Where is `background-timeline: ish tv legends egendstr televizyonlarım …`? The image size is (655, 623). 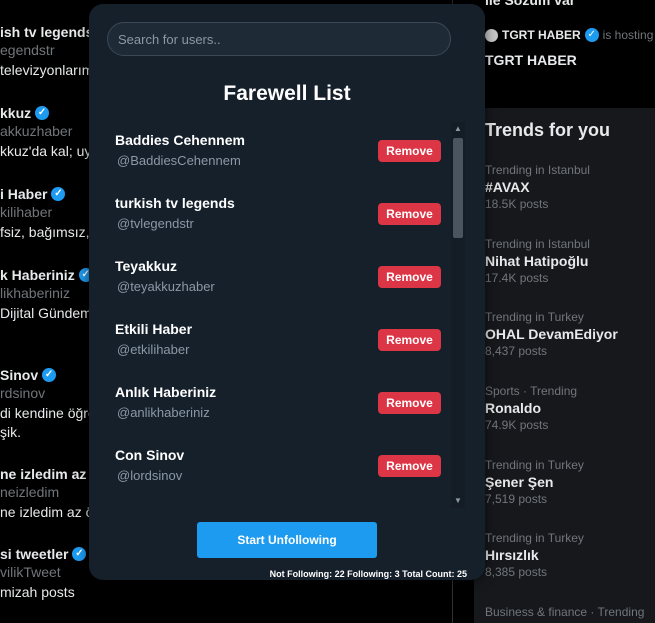
background-timeline: ish tv legends egendstr televizyonlarım … is located at coordinates (45, 311).